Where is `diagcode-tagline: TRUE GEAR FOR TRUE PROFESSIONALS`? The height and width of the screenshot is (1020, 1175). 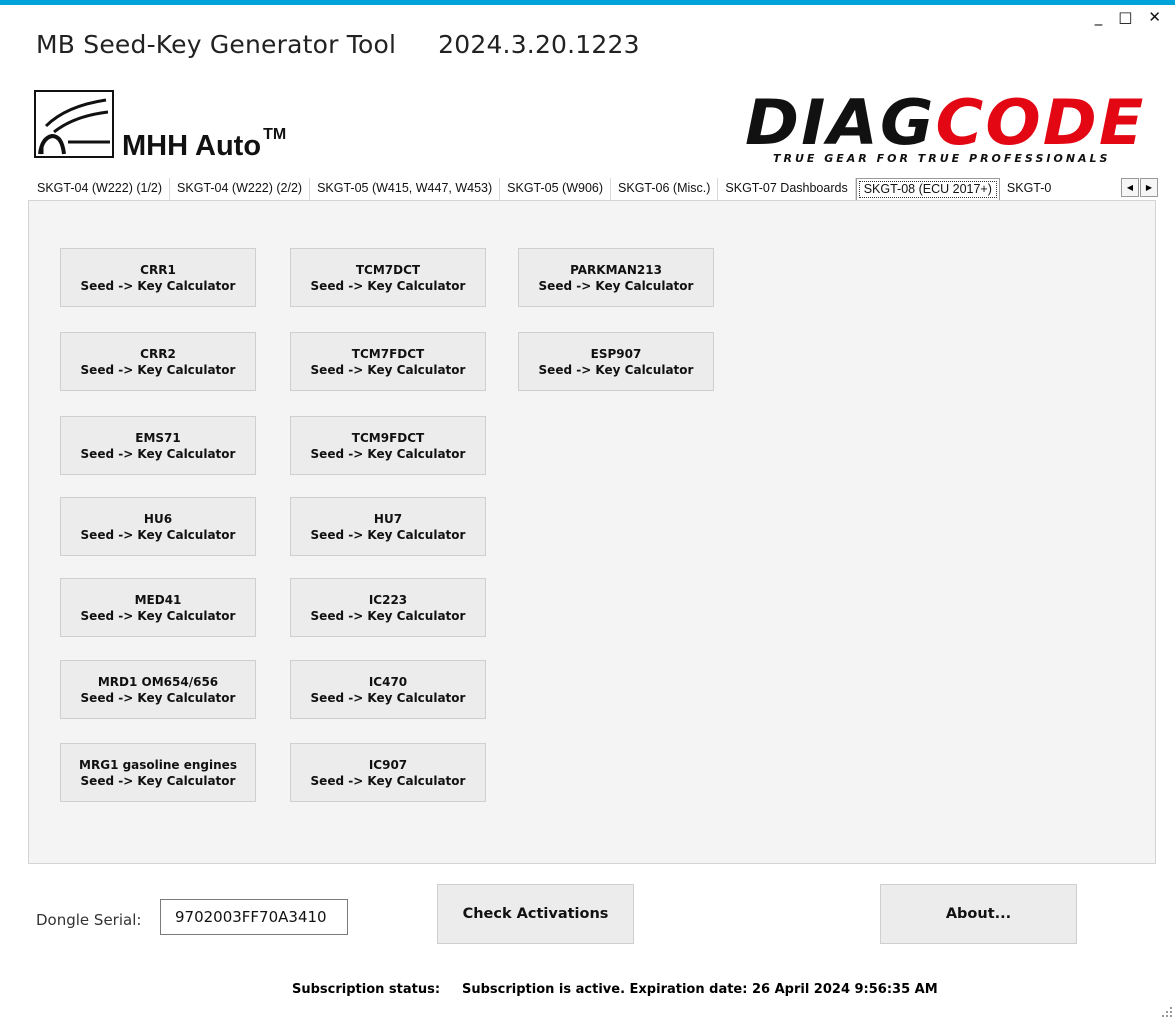 diagcode-tagline: TRUE GEAR FOR TRUE PROFESSIONALS is located at coordinates (942, 158).